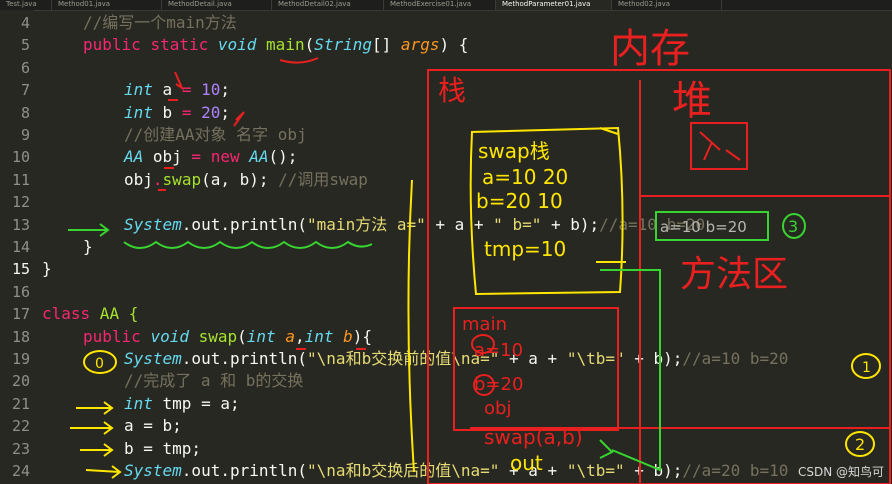 The width and height of the screenshot is (892, 484). Describe the element at coordinates (179, 81) in the screenshot. I see `arrow-a-mark` at that location.